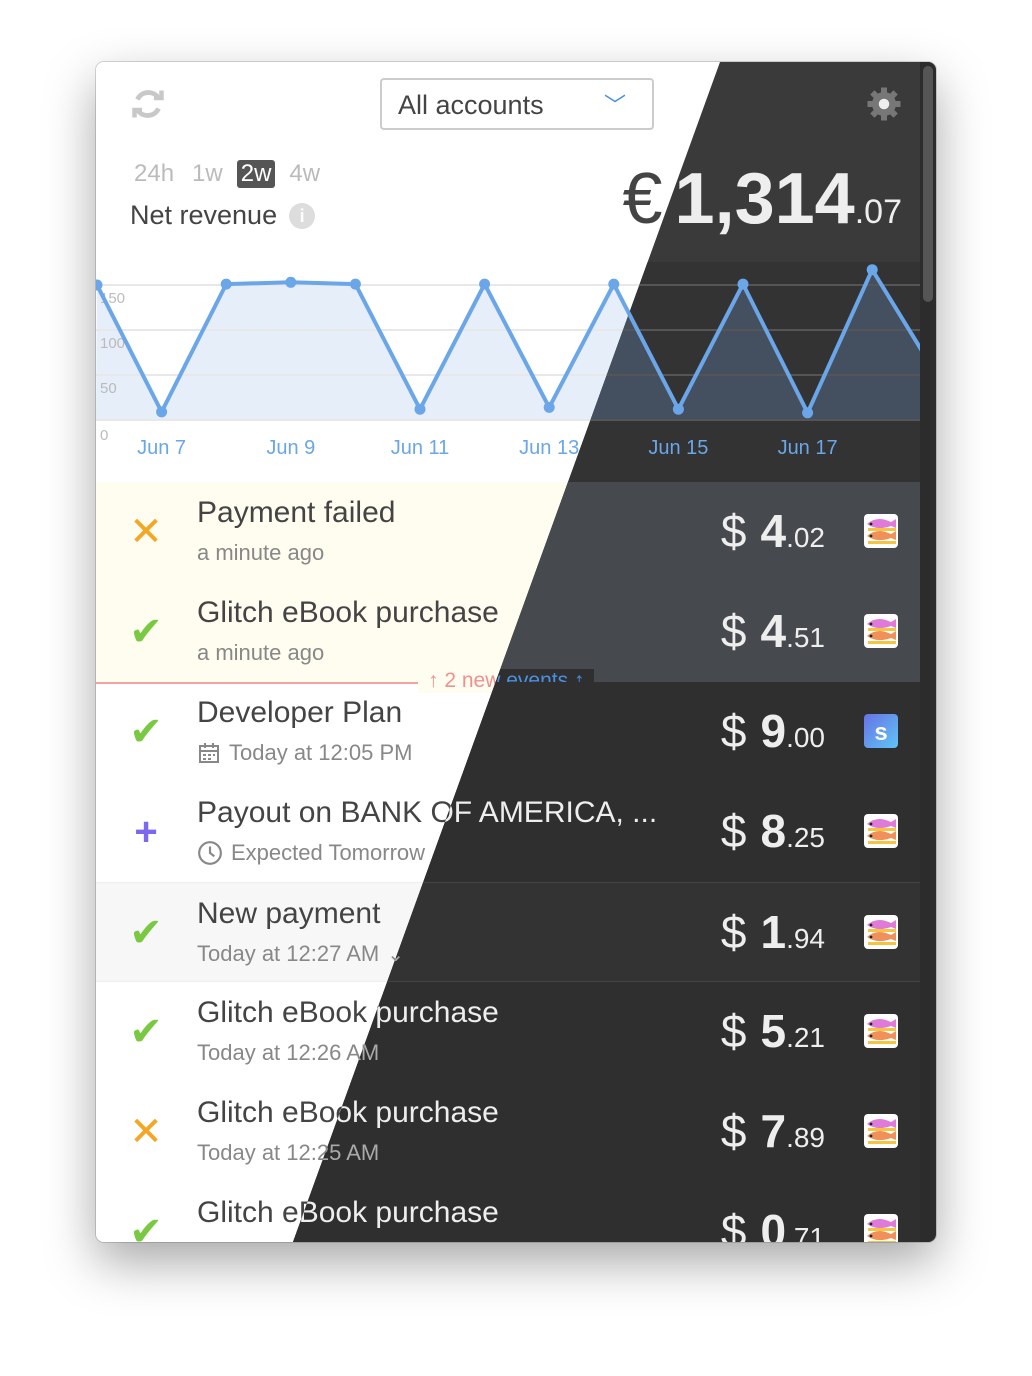 The height and width of the screenshot is (1376, 1032). Describe the element at coordinates (517, 104) in the screenshot. I see `account-select: All accounts ﹀` at that location.